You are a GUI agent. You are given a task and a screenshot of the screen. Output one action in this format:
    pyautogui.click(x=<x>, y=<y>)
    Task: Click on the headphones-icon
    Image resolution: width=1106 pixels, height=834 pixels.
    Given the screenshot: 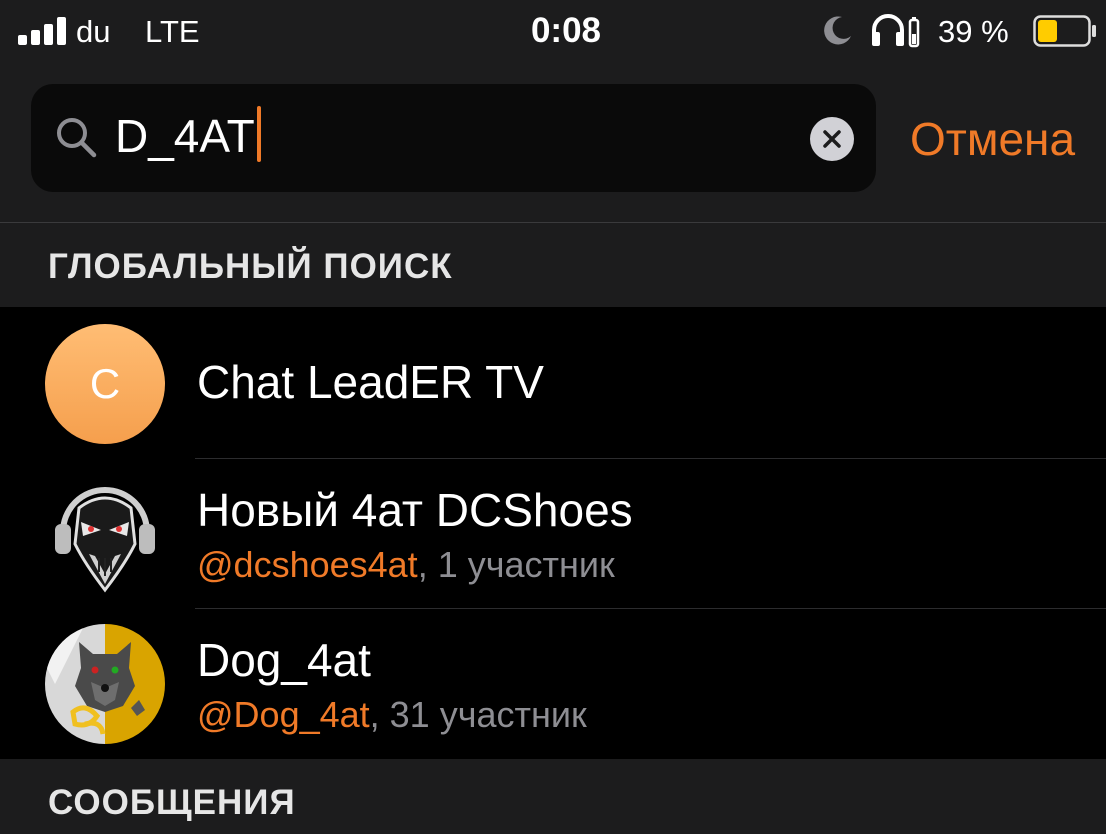 What is the action you would take?
    pyautogui.click(x=896, y=31)
    